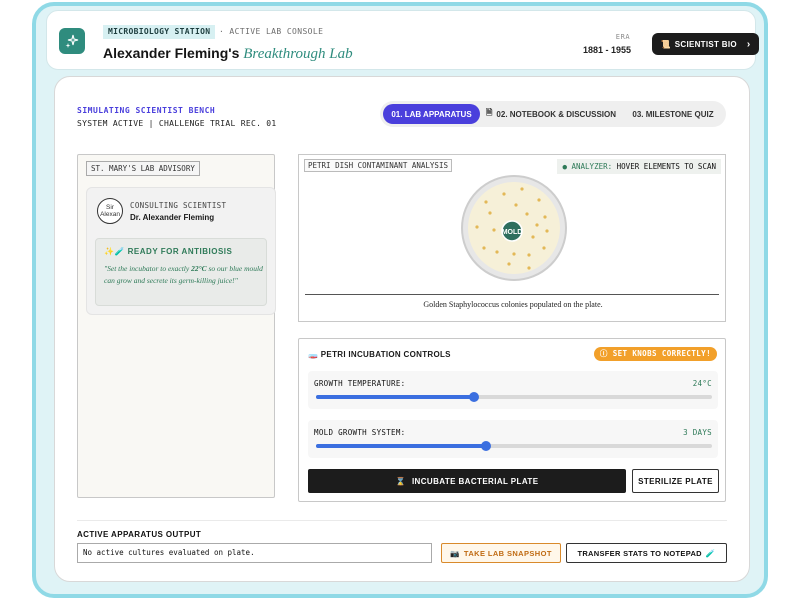 The height and width of the screenshot is (600, 800). Describe the element at coordinates (710, 553) in the screenshot. I see `test-tube-icon: 🧪` at that location.